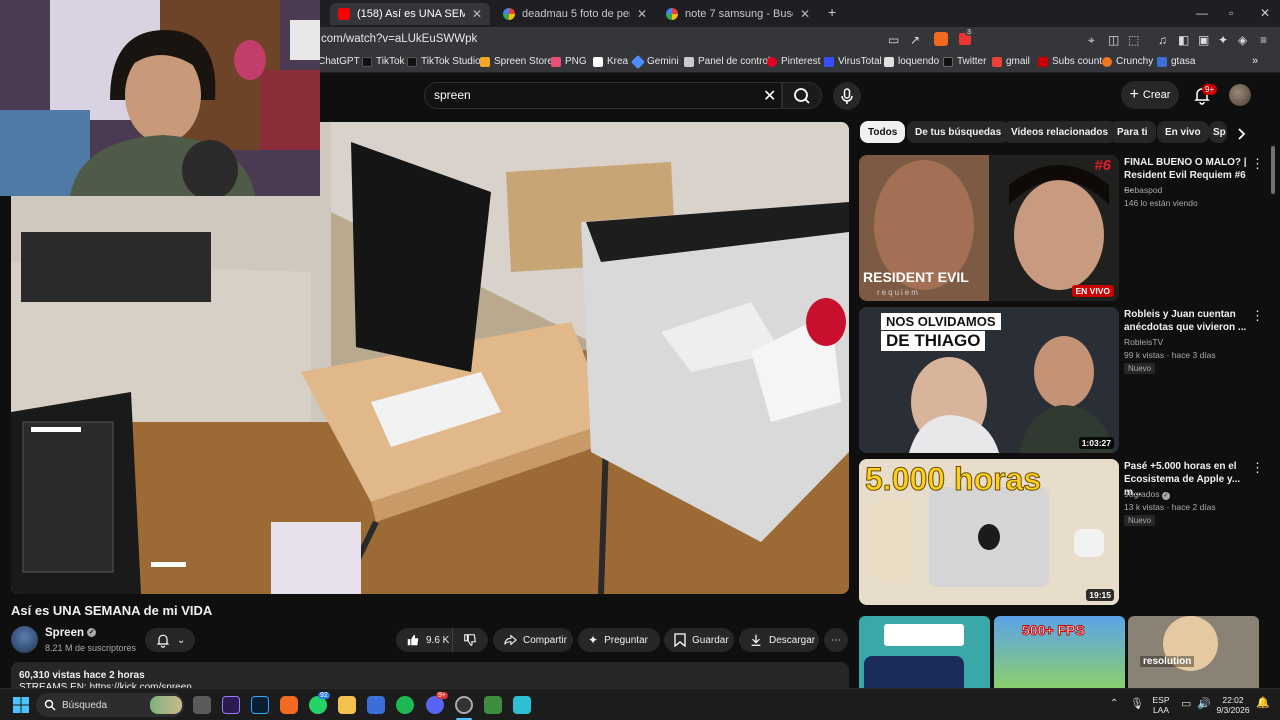 Image resolution: width=1280 pixels, height=720 pixels. Describe the element at coordinates (376, 705) in the screenshot. I see `microsoft-store-icon` at that location.